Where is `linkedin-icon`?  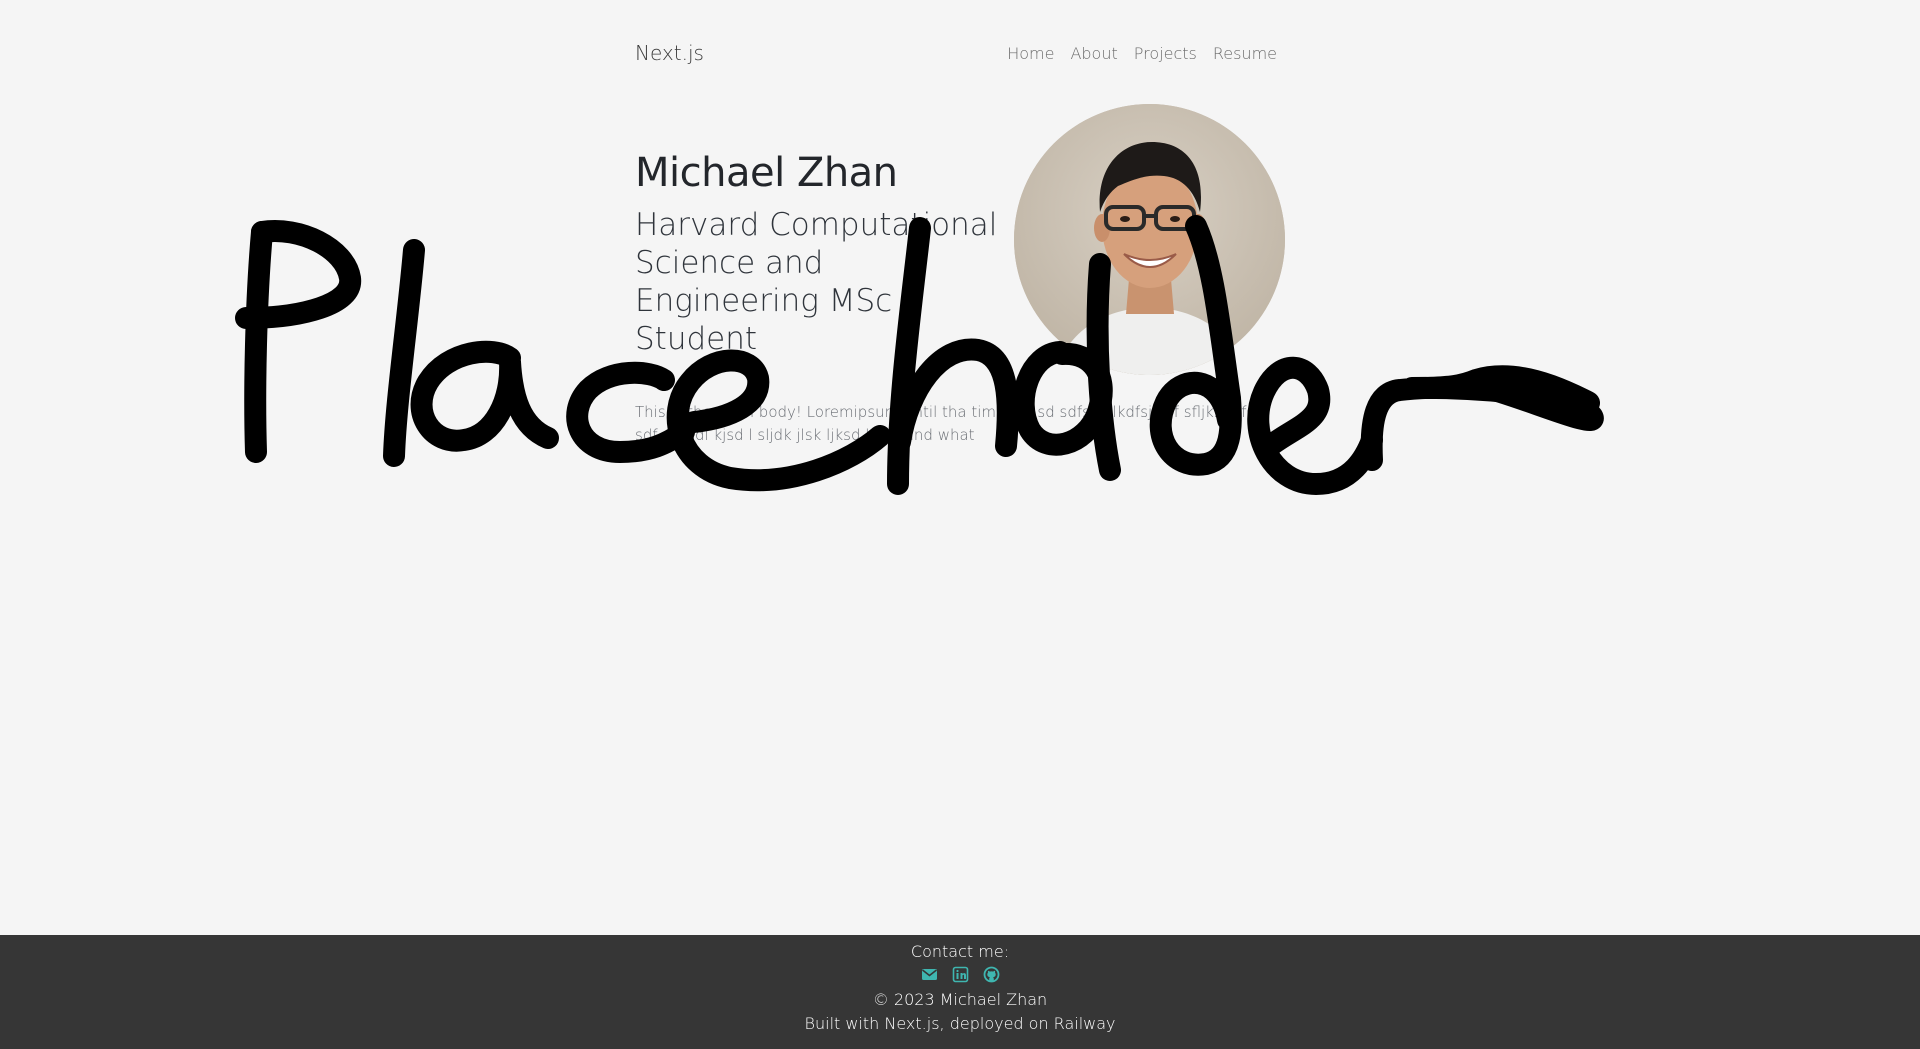 linkedin-icon is located at coordinates (960, 974).